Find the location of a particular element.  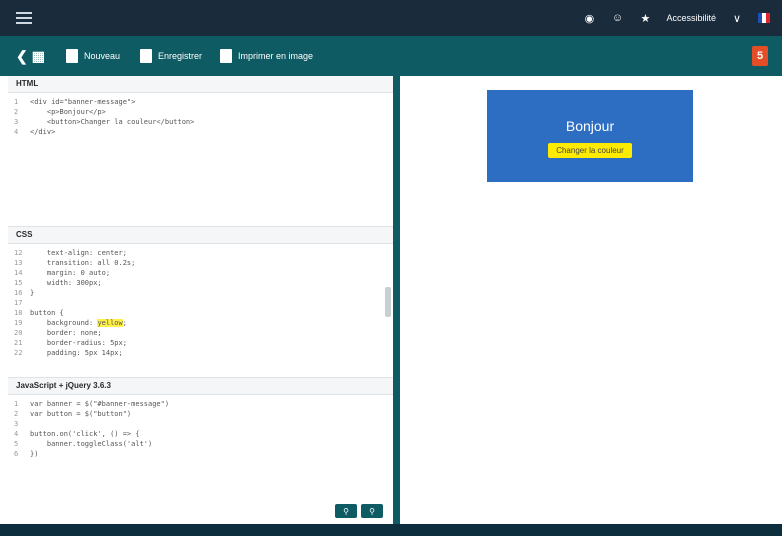

change-color-button: Changer la couleur is located at coordinates (590, 150).